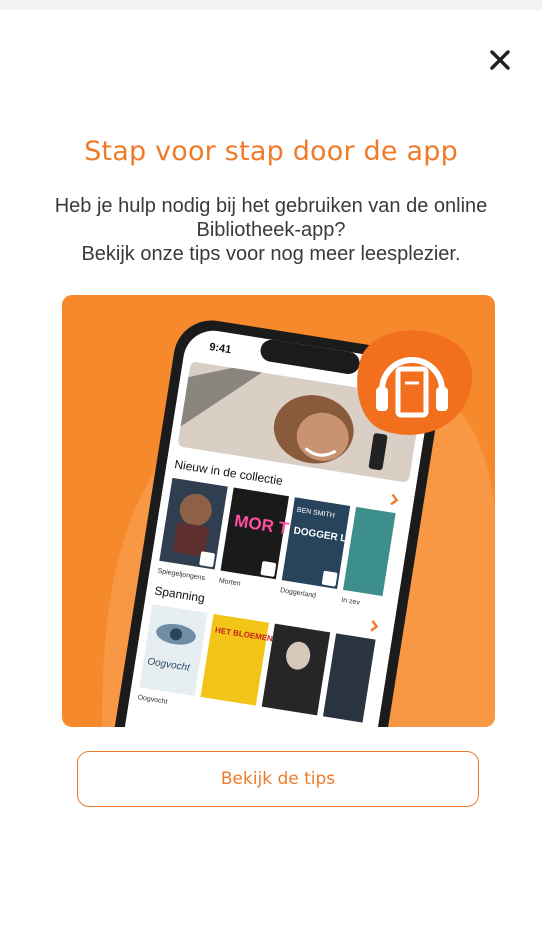 The image size is (542, 936). I want to click on close-icon, so click(500, 60).